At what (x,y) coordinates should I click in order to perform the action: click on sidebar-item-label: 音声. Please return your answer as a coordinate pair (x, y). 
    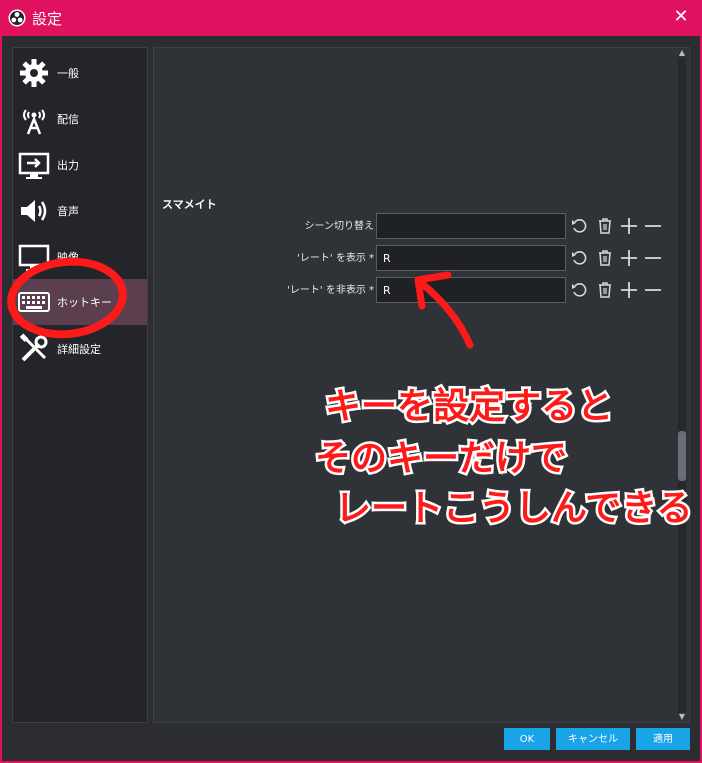
    Looking at the image, I should click on (68, 211).